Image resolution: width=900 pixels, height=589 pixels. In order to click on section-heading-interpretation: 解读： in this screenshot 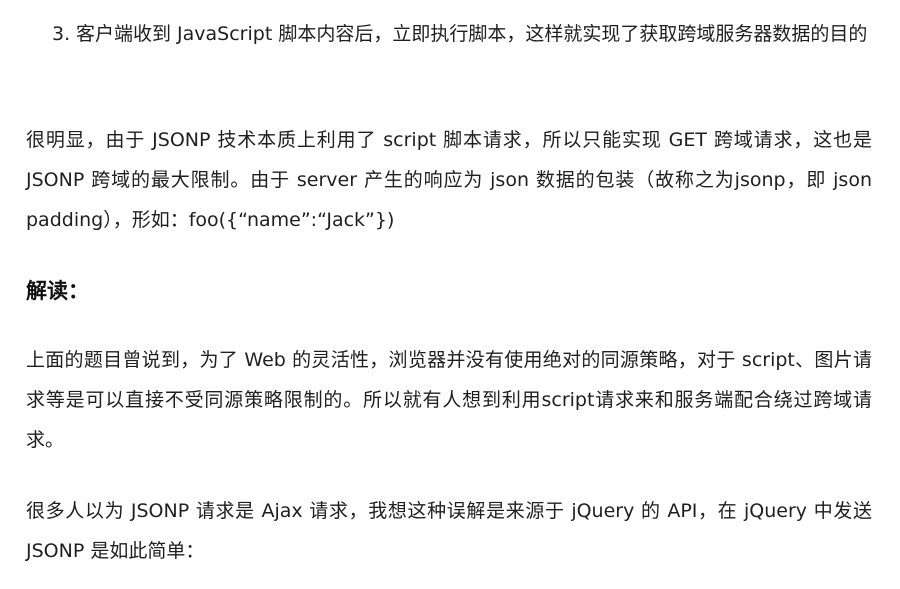, I will do `click(57, 290)`.